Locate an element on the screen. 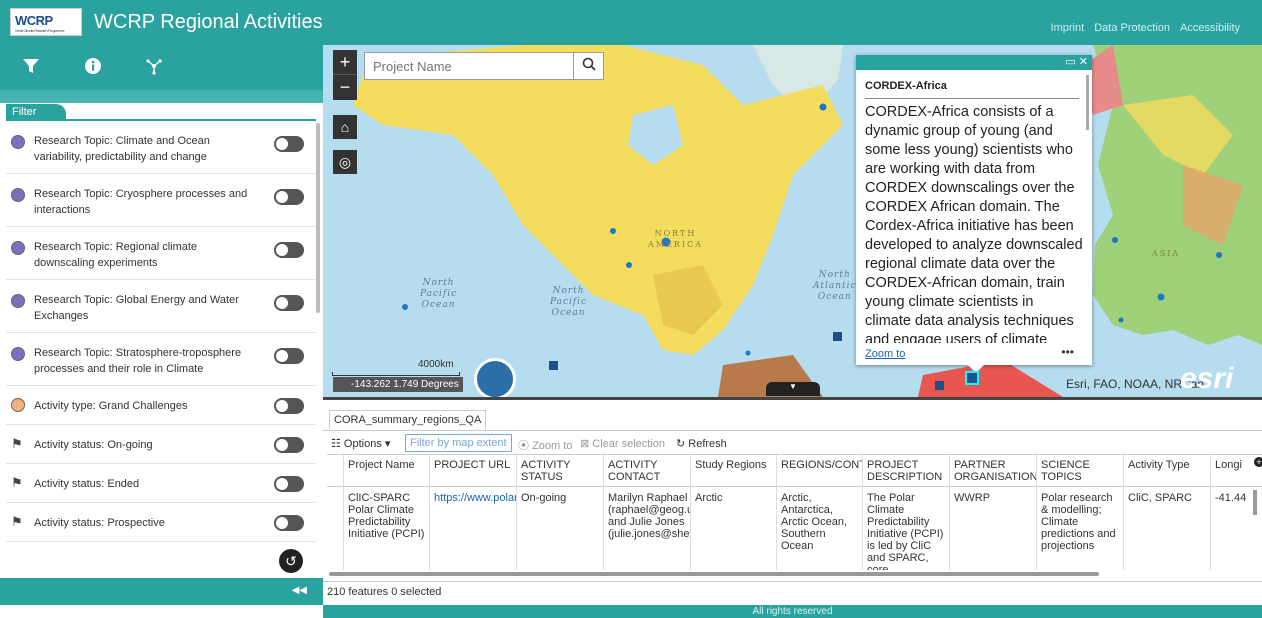  esri-logo: esri is located at coordinates (1207, 378).